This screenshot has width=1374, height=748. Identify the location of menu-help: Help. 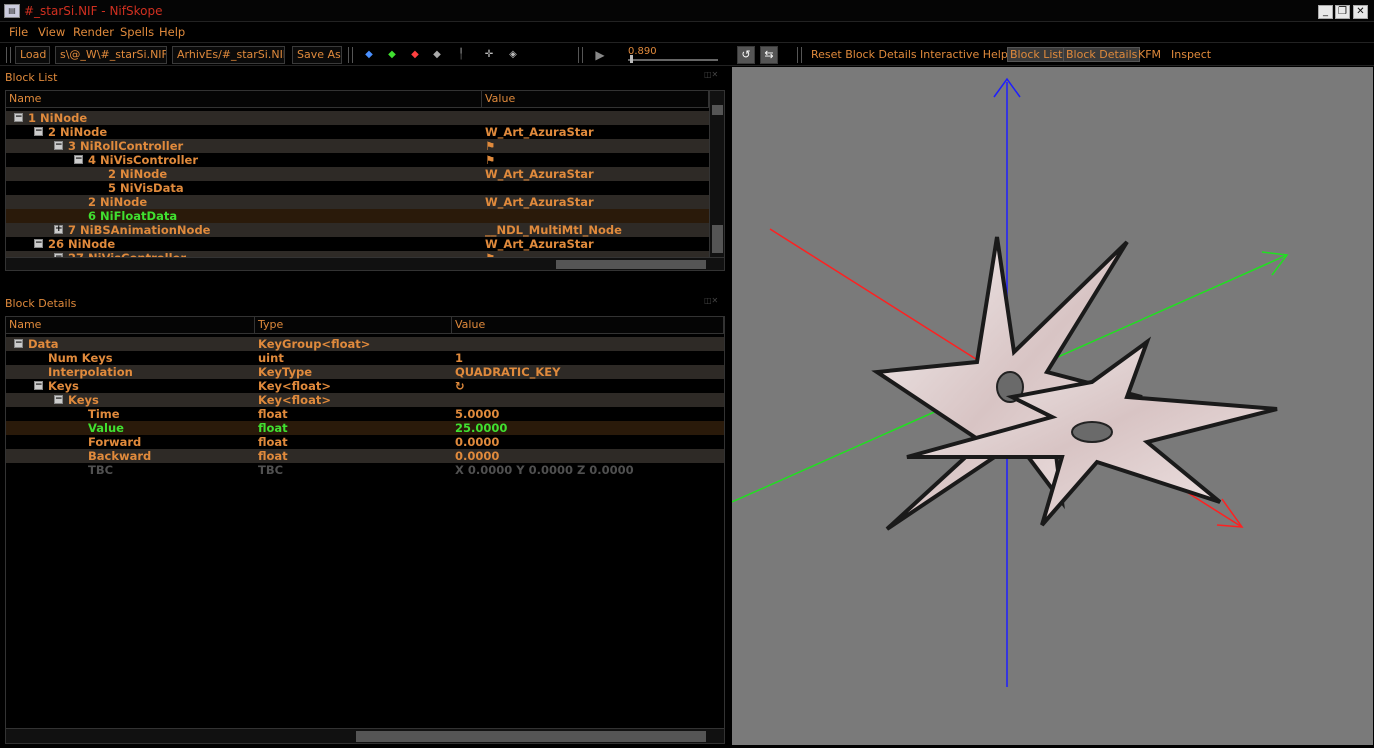
(172, 32).